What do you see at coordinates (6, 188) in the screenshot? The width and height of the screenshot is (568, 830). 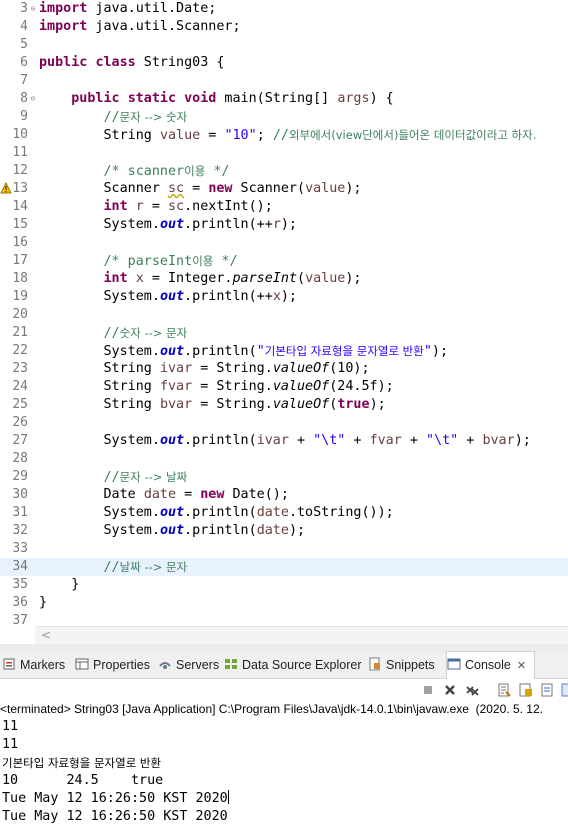 I see `warning-icon` at bounding box center [6, 188].